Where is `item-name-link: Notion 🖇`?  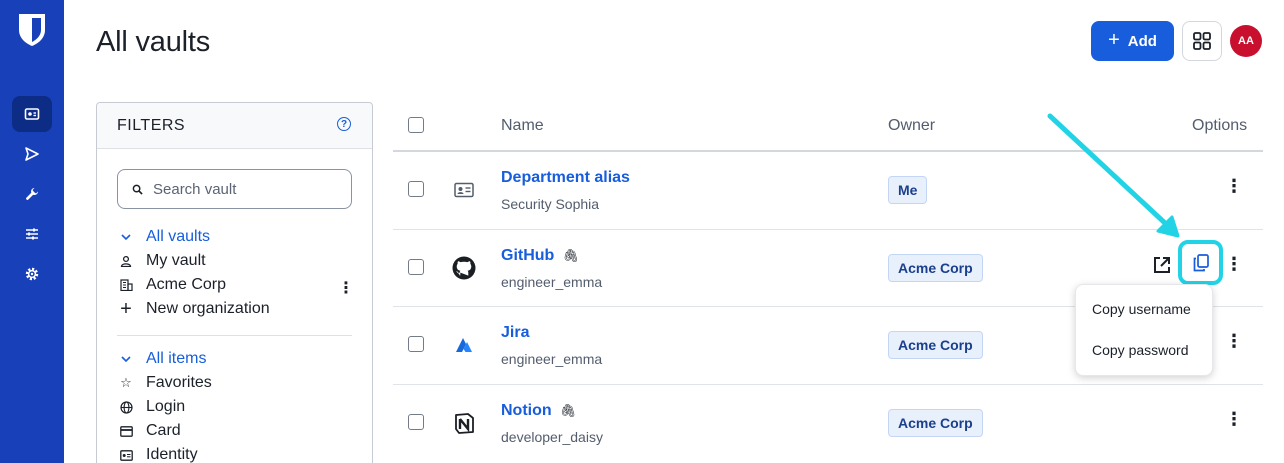 item-name-link: Notion 🖇 is located at coordinates (538, 411).